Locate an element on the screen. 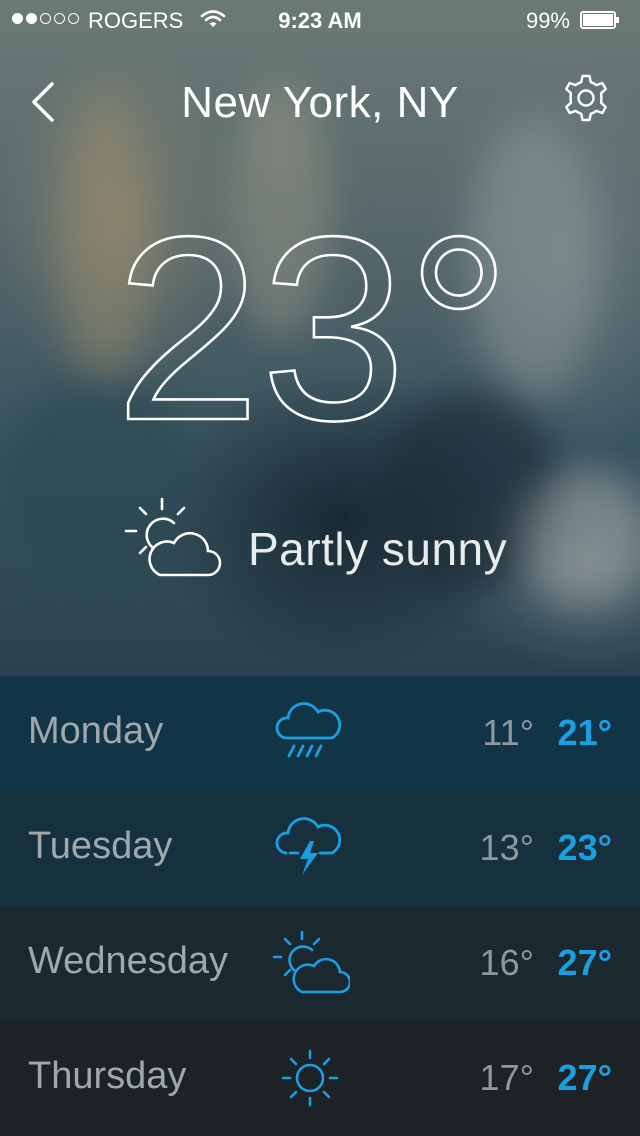 This screenshot has height=1136, width=640. forecast-day: Monday is located at coordinates (96, 731).